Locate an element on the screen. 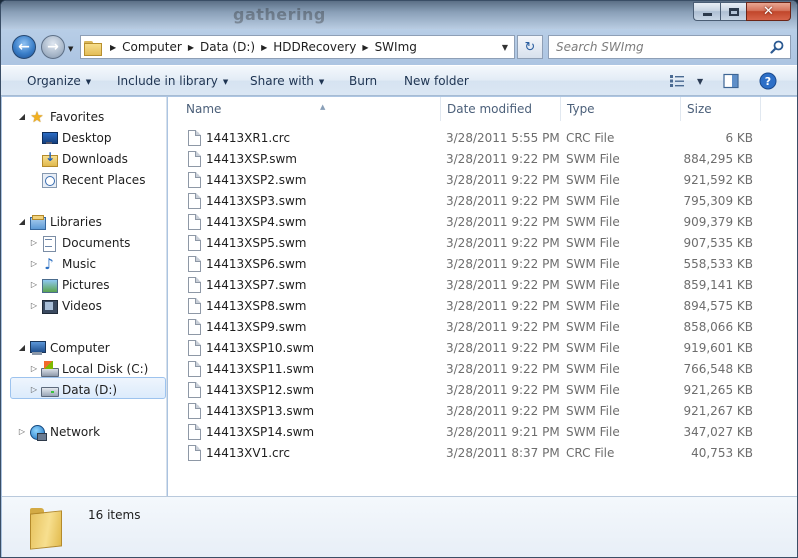 The height and width of the screenshot is (558, 798). column-header-type: Type is located at coordinates (578, 109).